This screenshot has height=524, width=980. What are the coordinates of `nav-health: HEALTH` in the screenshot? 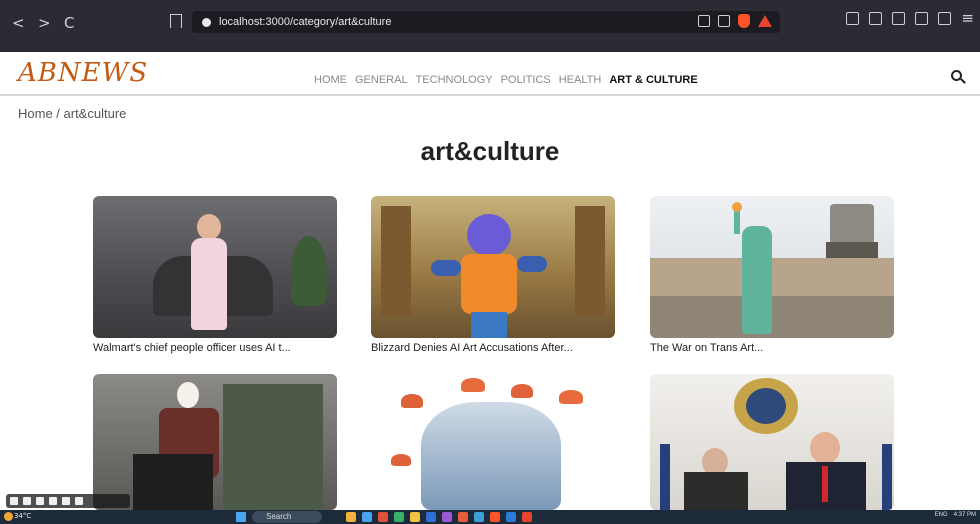 It's located at (580, 80).